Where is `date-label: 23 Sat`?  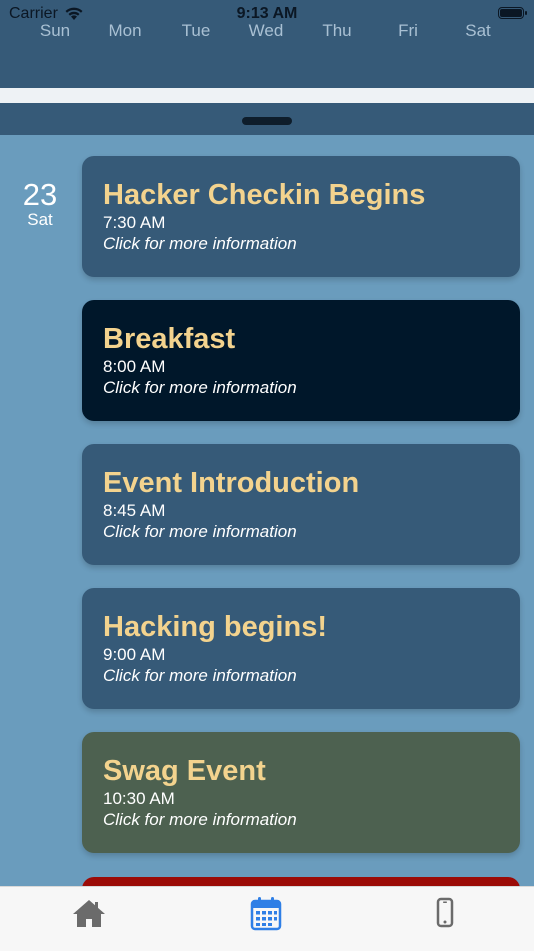
date-label: 23 Sat is located at coordinates (40, 204).